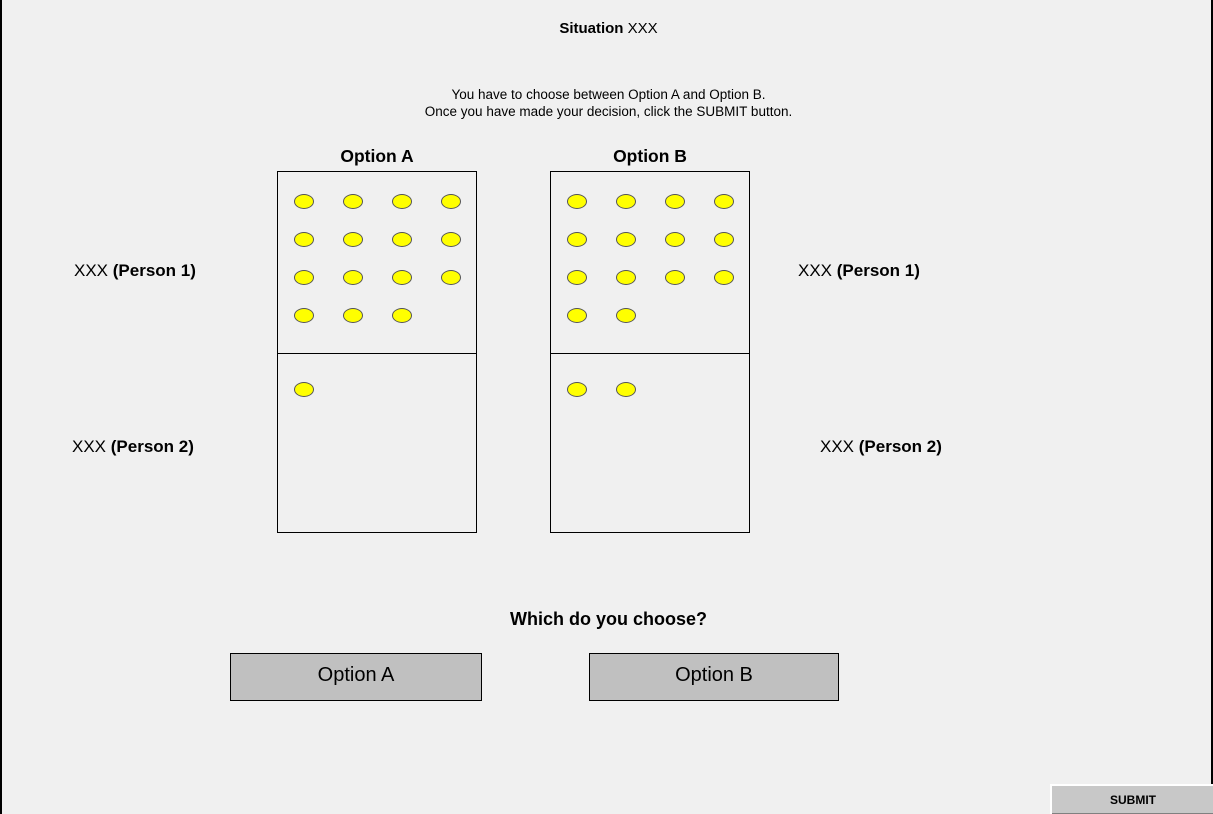 The height and width of the screenshot is (814, 1213). I want to click on right-person-1-name: (Person 1), so click(878, 270).